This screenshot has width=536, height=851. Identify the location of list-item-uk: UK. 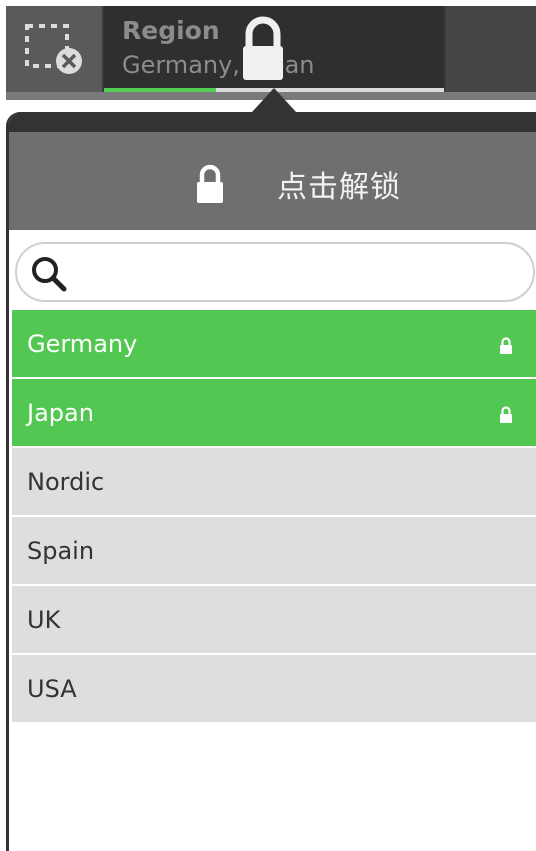
(274, 619).